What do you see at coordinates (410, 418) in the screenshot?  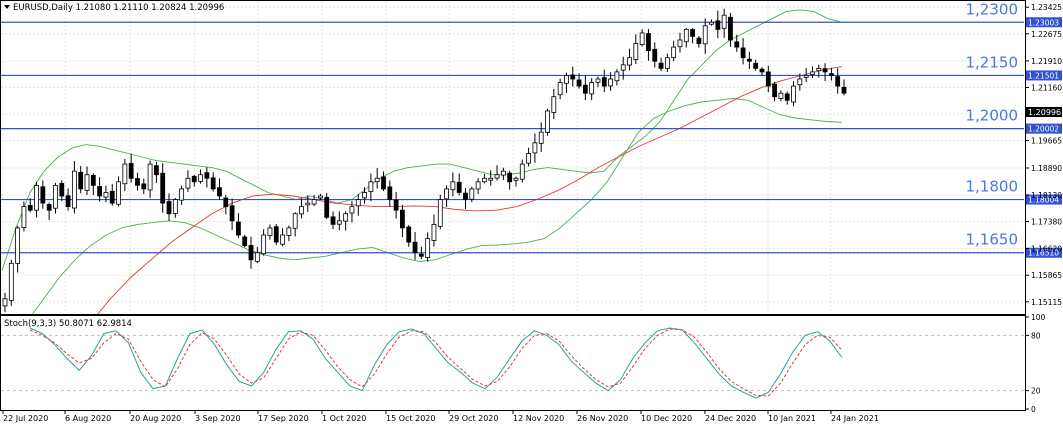 I see `time-label: 15 Oct 2020` at bounding box center [410, 418].